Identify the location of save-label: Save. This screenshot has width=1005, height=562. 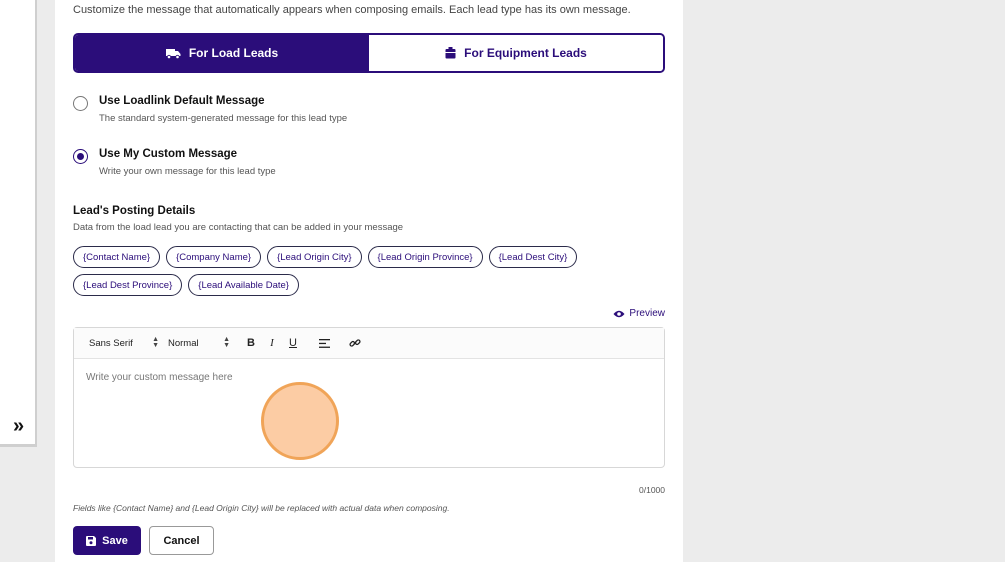
(115, 540).